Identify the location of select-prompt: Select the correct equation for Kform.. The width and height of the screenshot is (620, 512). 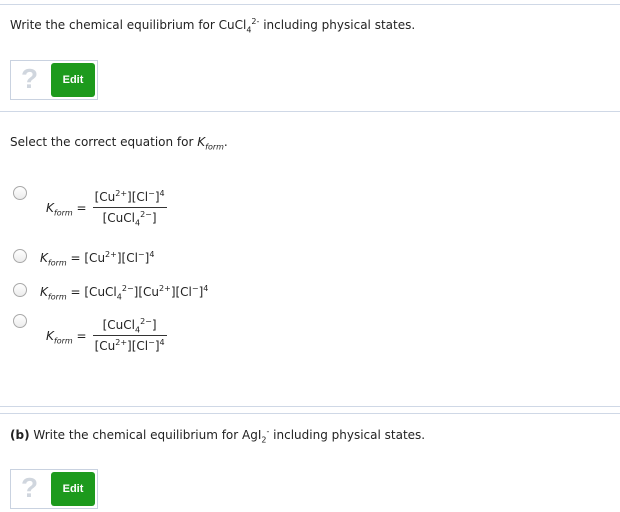
(119, 143).